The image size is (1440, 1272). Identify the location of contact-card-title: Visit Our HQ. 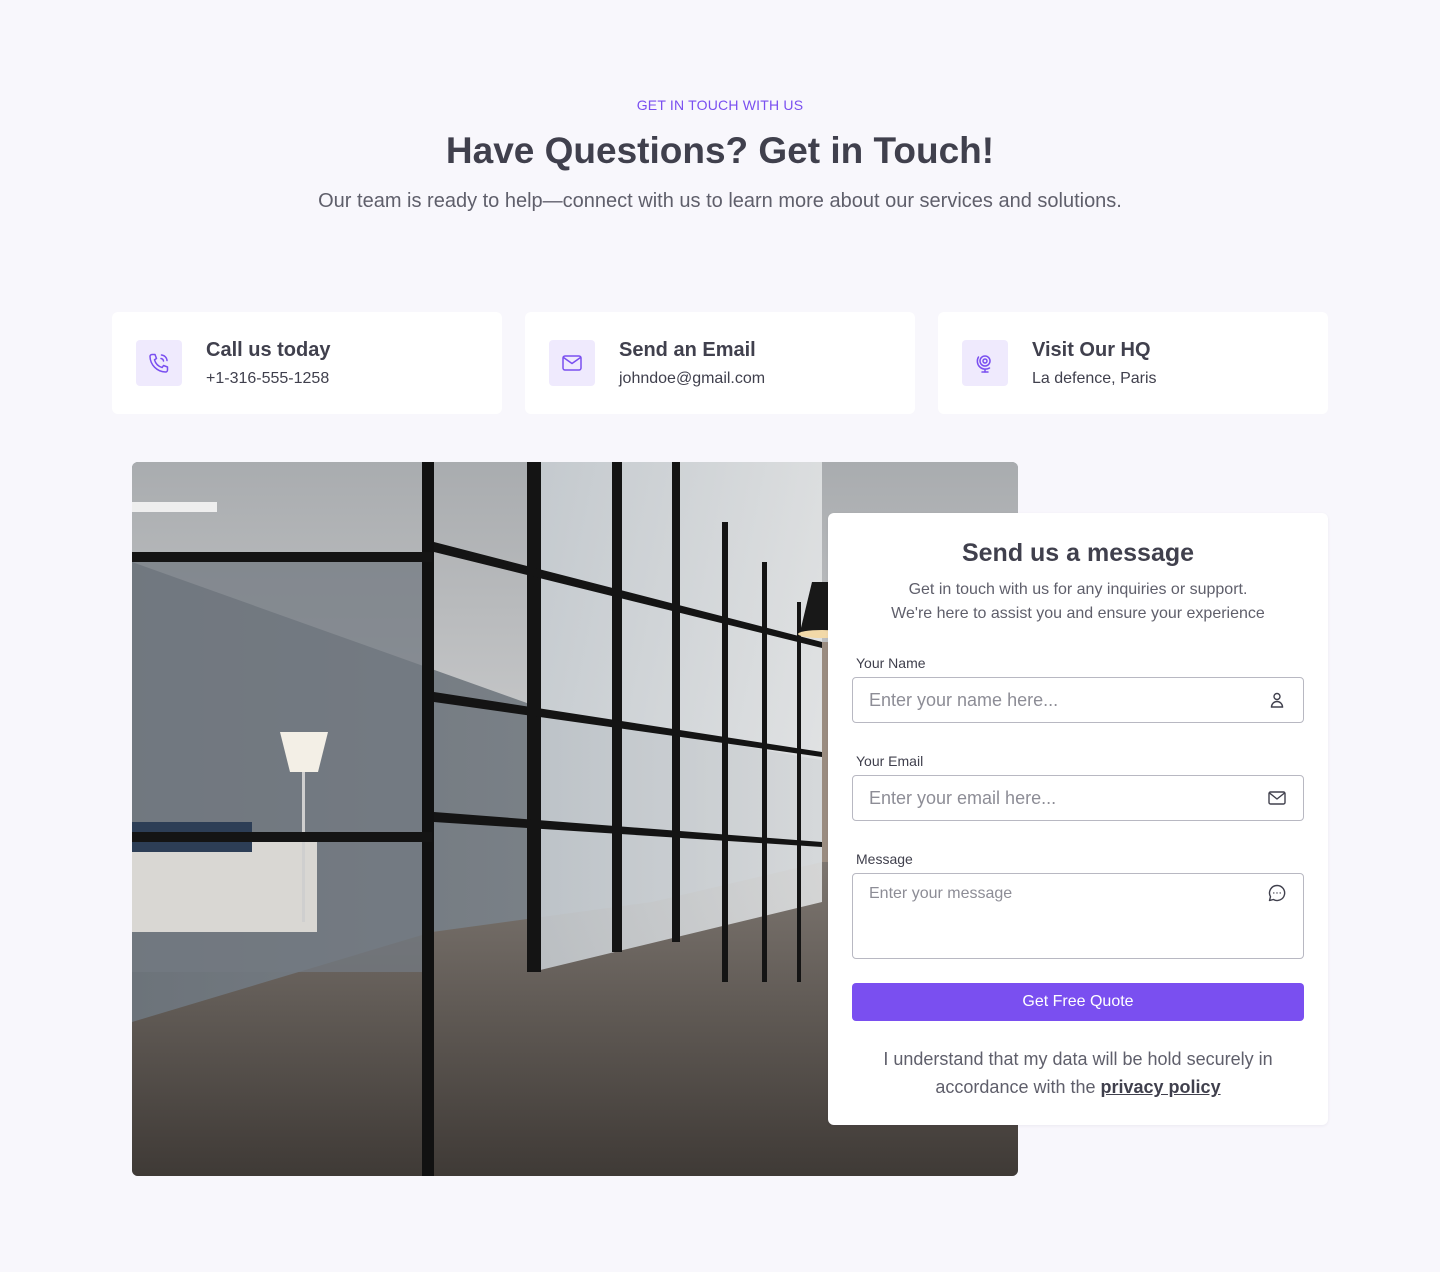
(1091, 349).